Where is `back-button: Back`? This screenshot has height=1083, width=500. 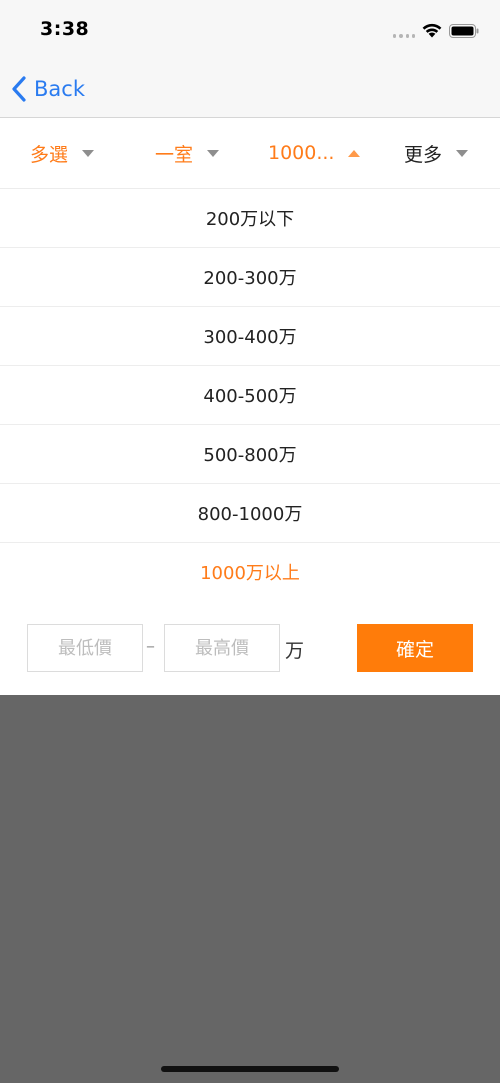 back-button: Back is located at coordinates (47, 89).